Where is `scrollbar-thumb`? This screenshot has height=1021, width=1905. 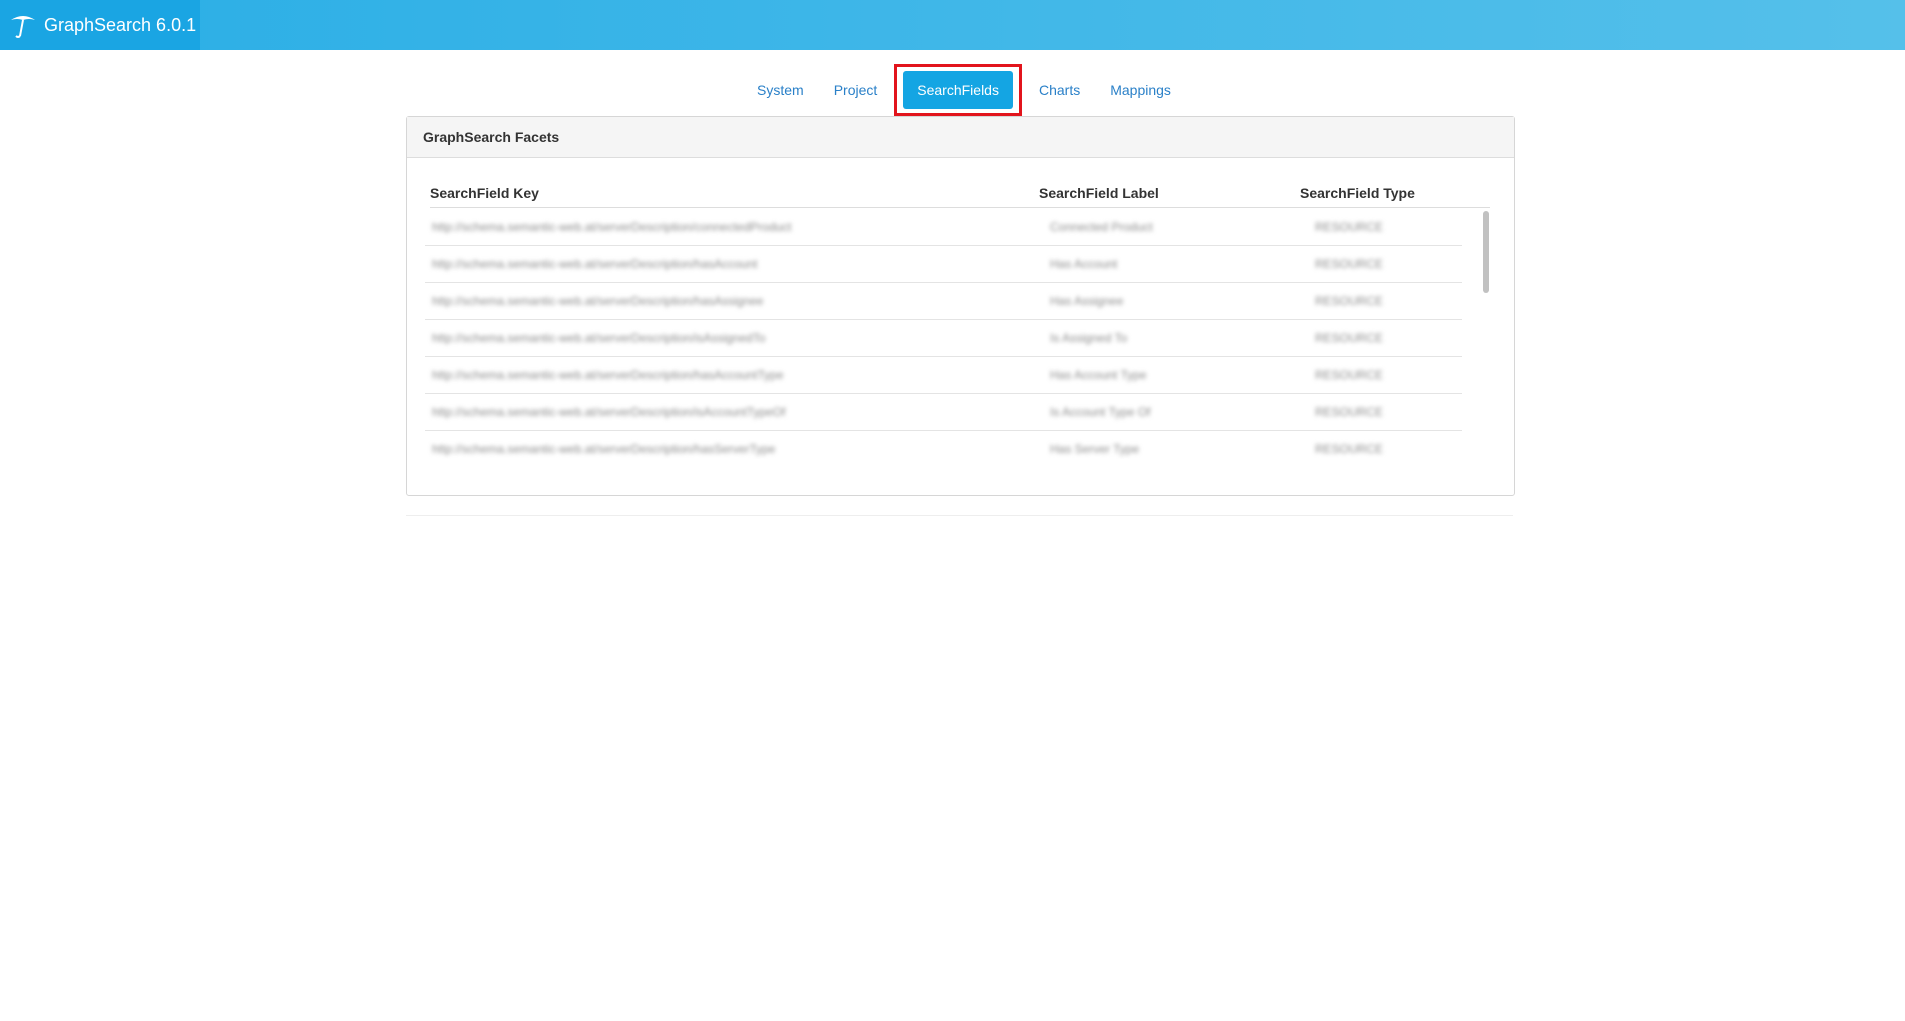
scrollbar-thumb is located at coordinates (1486, 252).